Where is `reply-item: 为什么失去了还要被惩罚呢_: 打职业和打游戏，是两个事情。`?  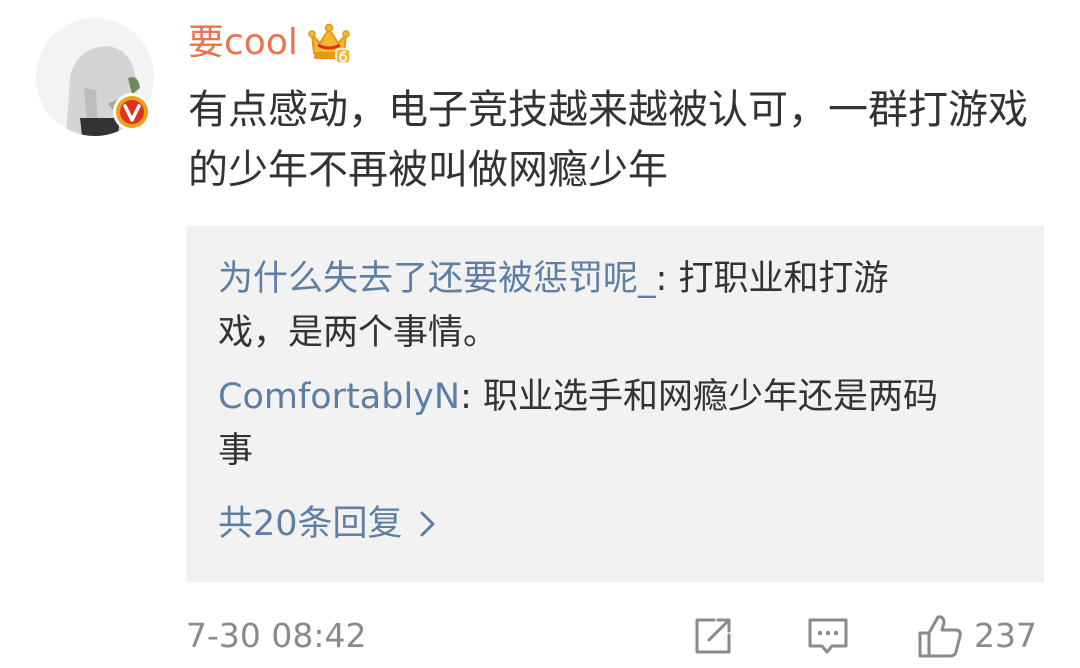
reply-item: 为什么失去了还要被惩罚呢_: 打职业和打游戏，是两个事情。 is located at coordinates (588, 306).